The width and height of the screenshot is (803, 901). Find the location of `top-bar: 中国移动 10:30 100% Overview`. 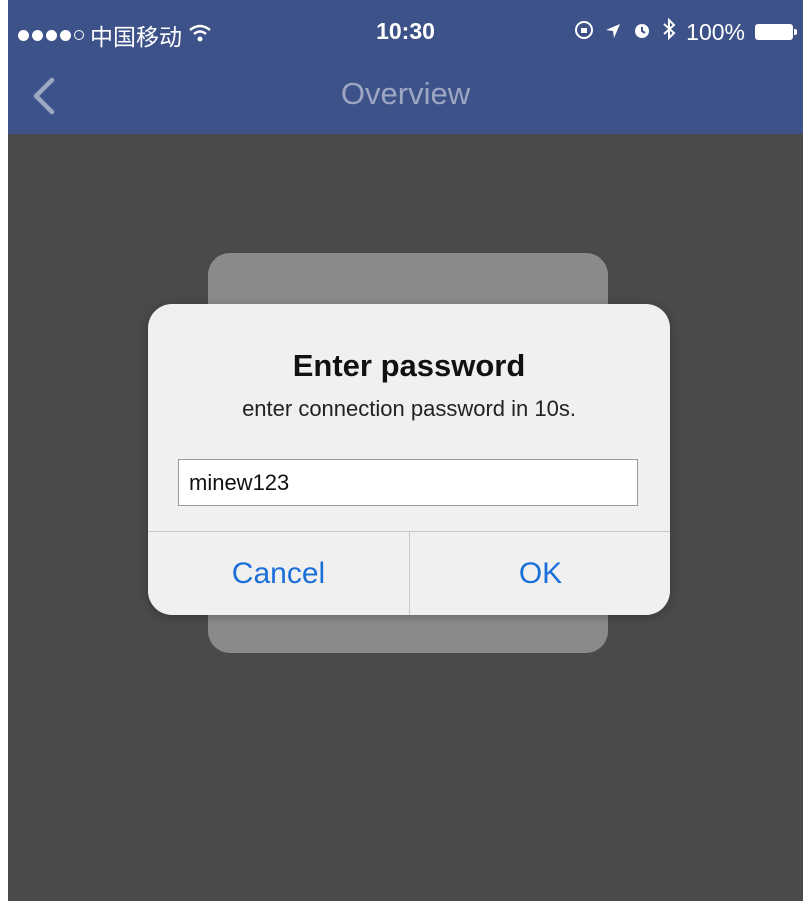

top-bar: 中国移动 10:30 100% Overview is located at coordinates (405, 67).